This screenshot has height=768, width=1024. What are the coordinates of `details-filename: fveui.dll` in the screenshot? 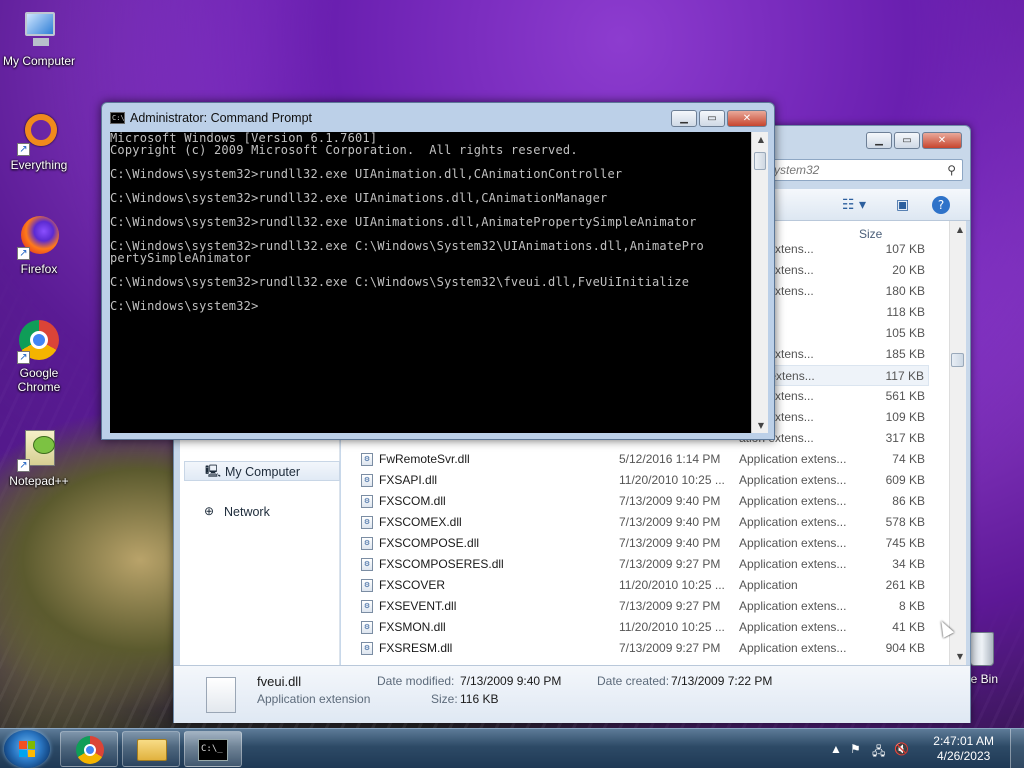 It's located at (279, 681).